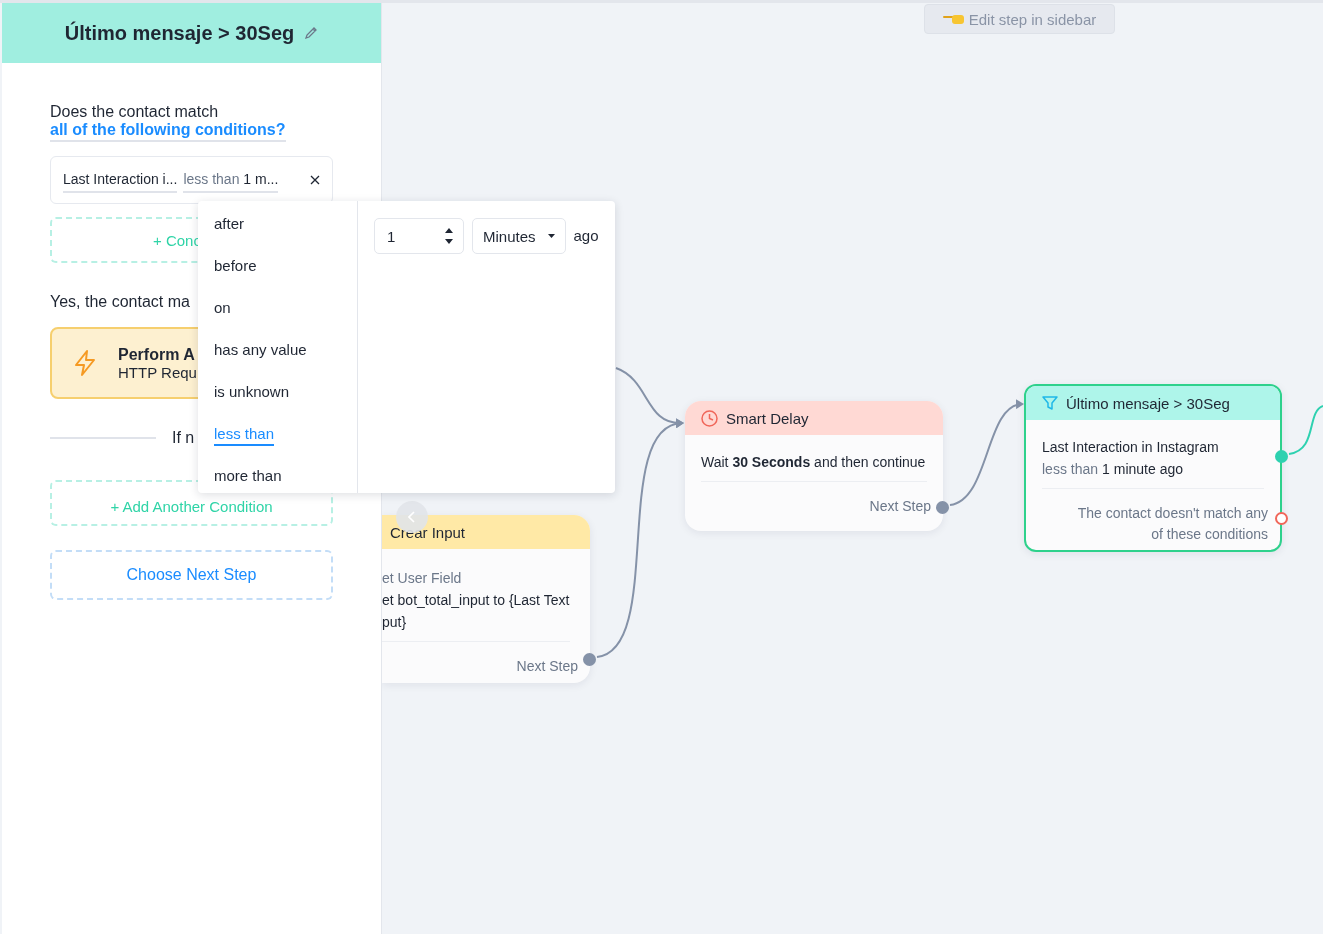 This screenshot has height=934, width=1323. Describe the element at coordinates (449, 236) in the screenshot. I see `stepper-icon` at that location.